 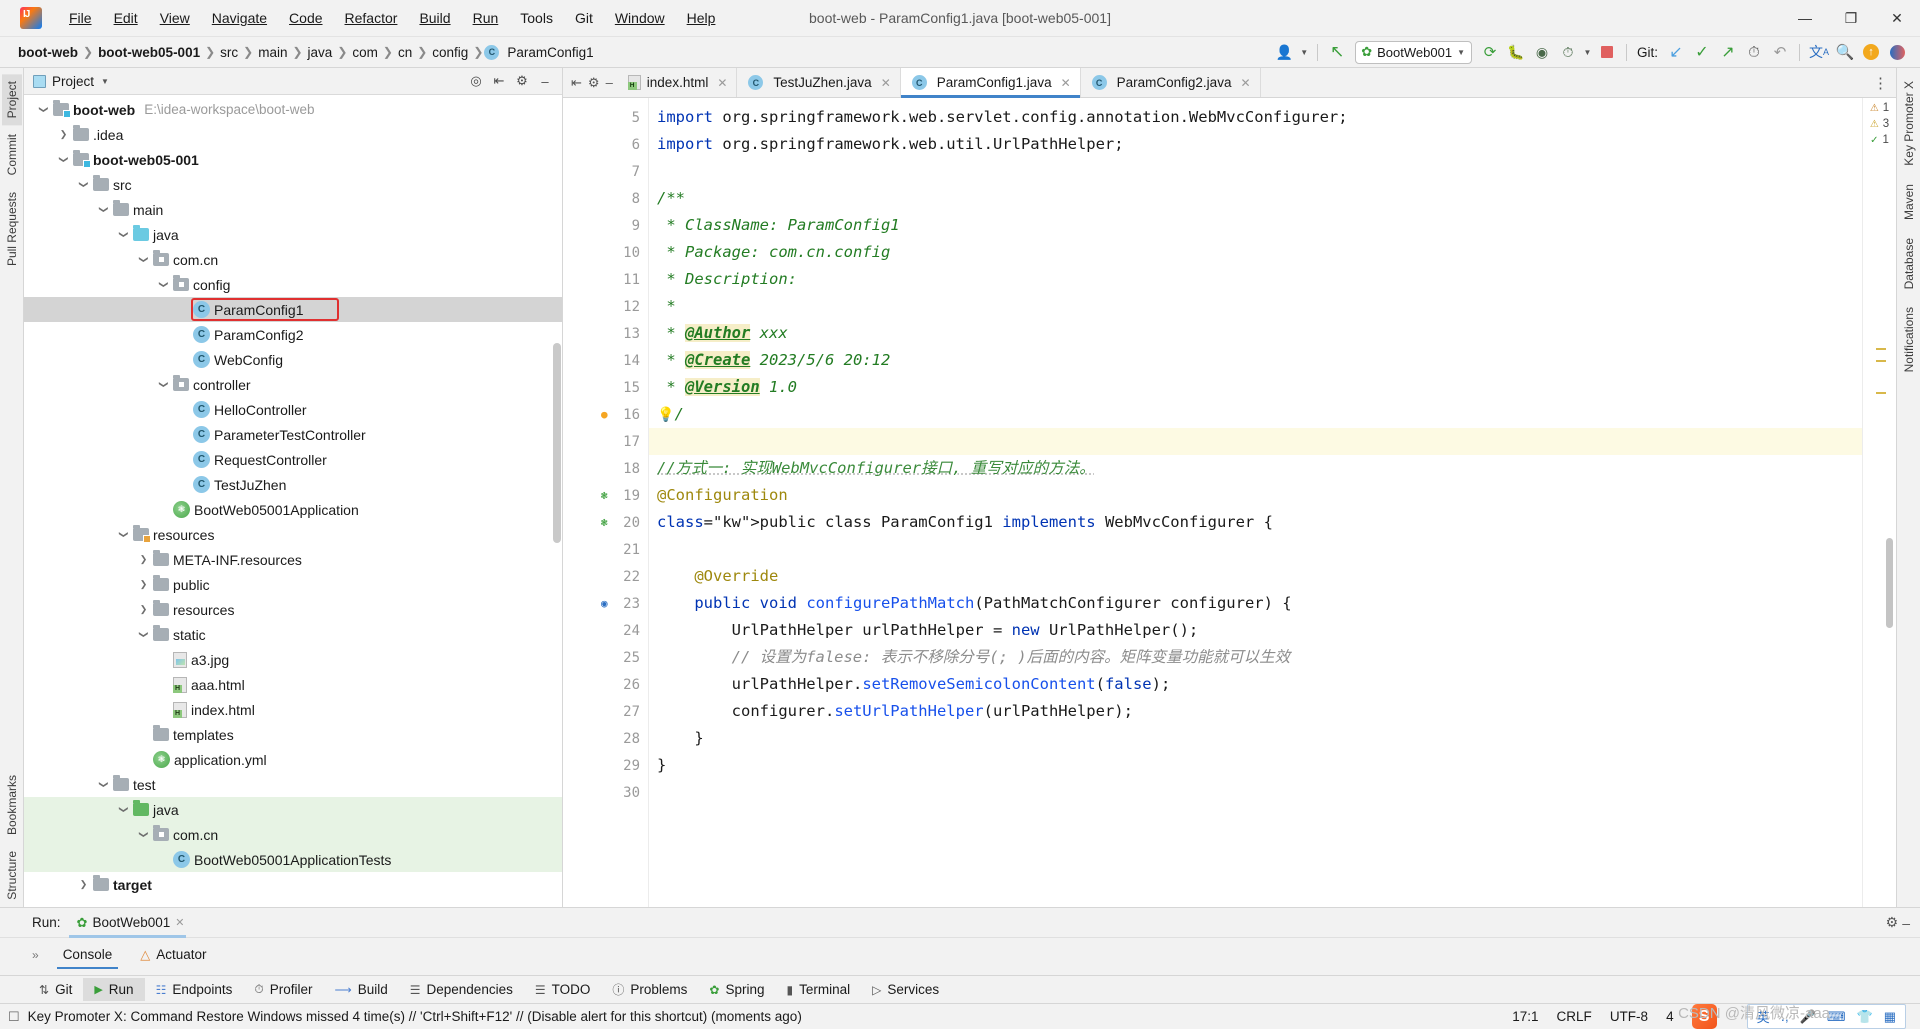 What do you see at coordinates (640, 18) in the screenshot?
I see `menu-window: Window` at bounding box center [640, 18].